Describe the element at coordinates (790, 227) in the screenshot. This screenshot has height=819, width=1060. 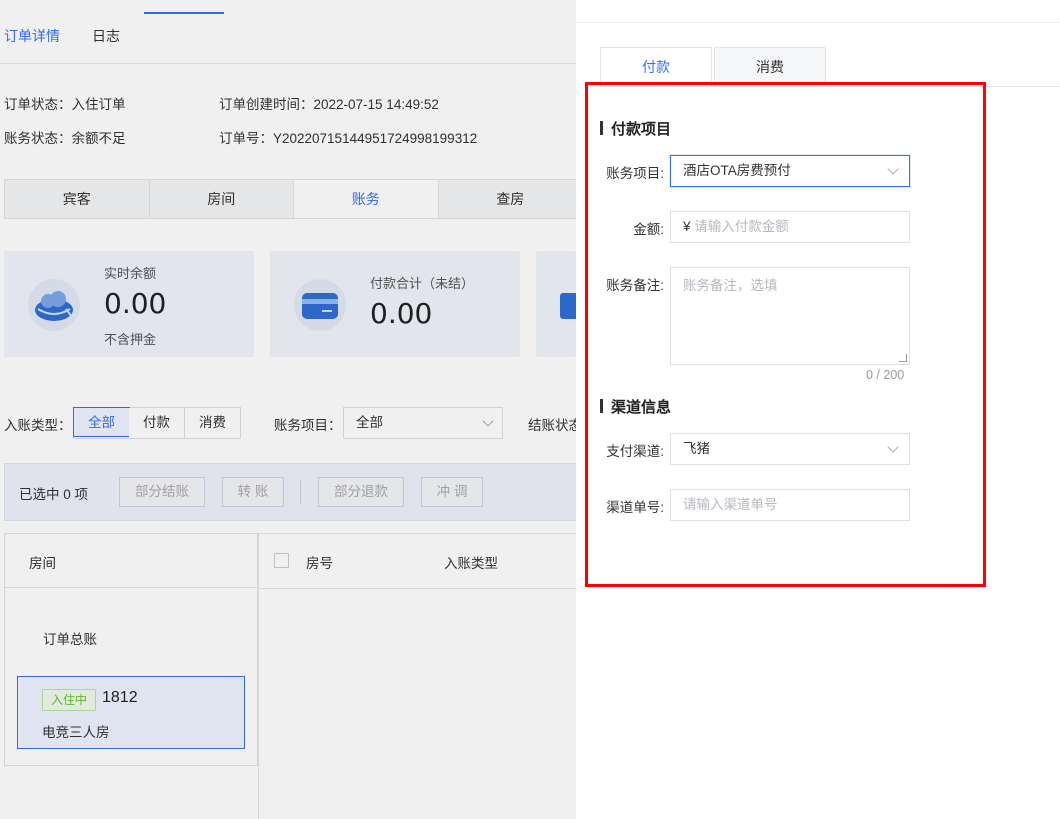
I see `amount-input: ¥ 请输入付款金额` at that location.